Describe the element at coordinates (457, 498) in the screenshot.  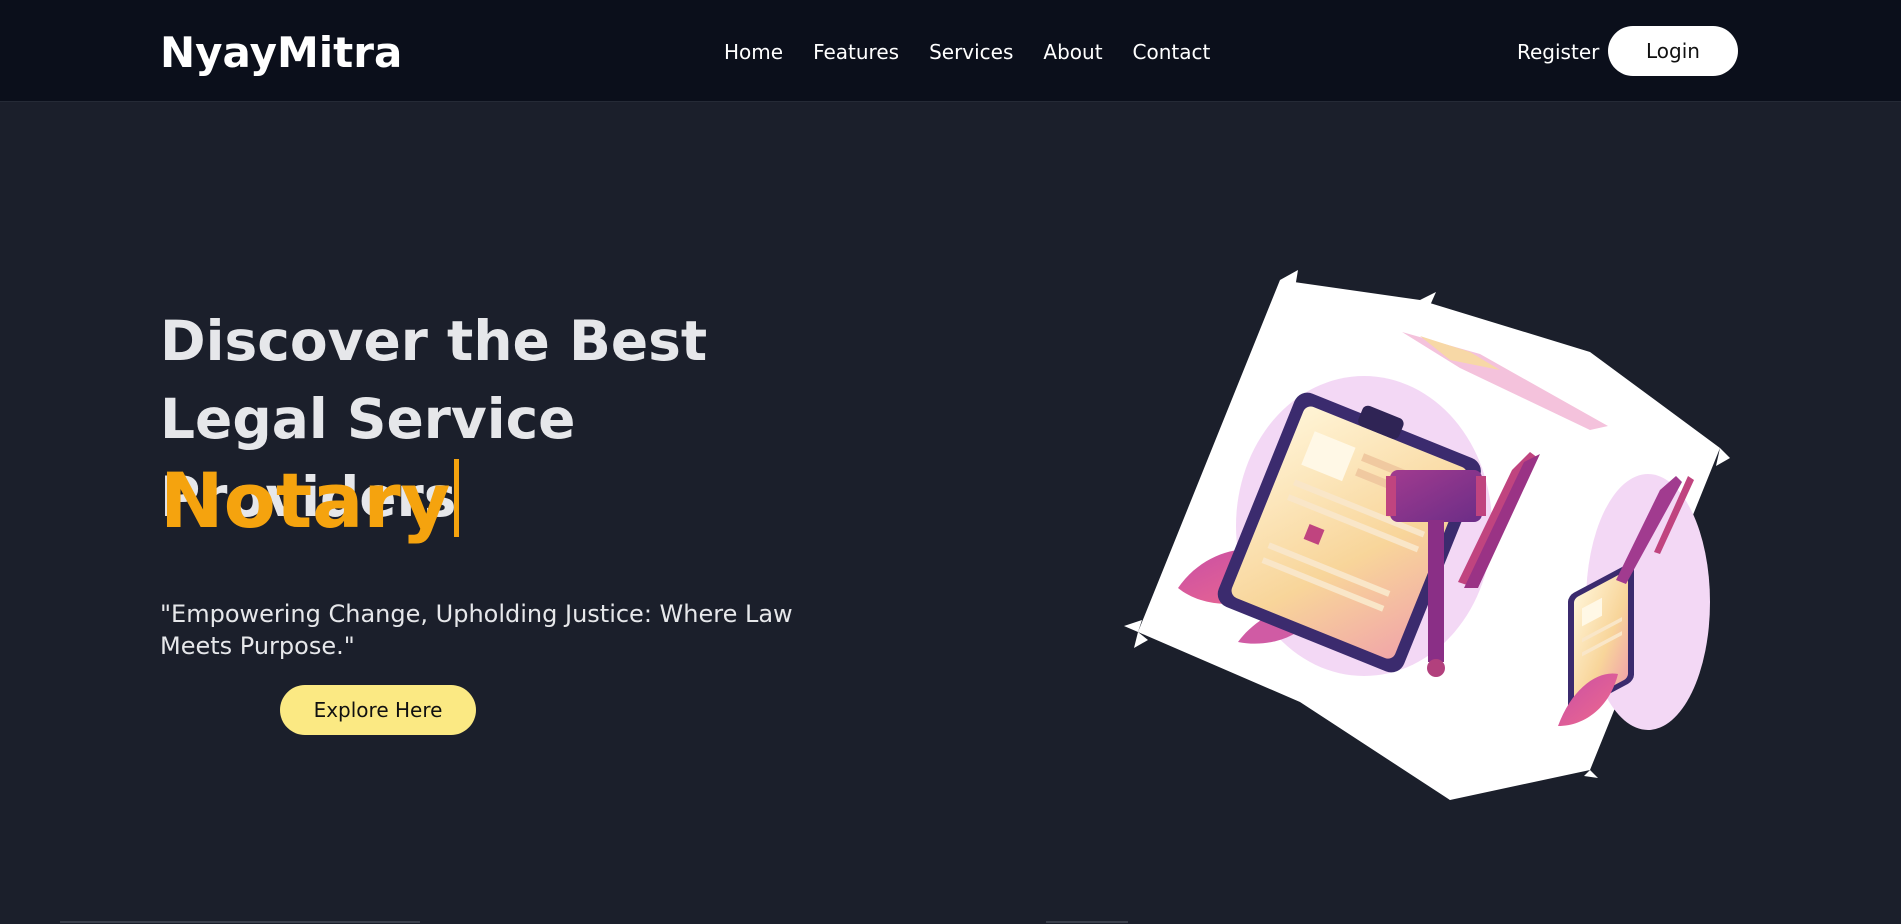
I see `typing-caret` at that location.